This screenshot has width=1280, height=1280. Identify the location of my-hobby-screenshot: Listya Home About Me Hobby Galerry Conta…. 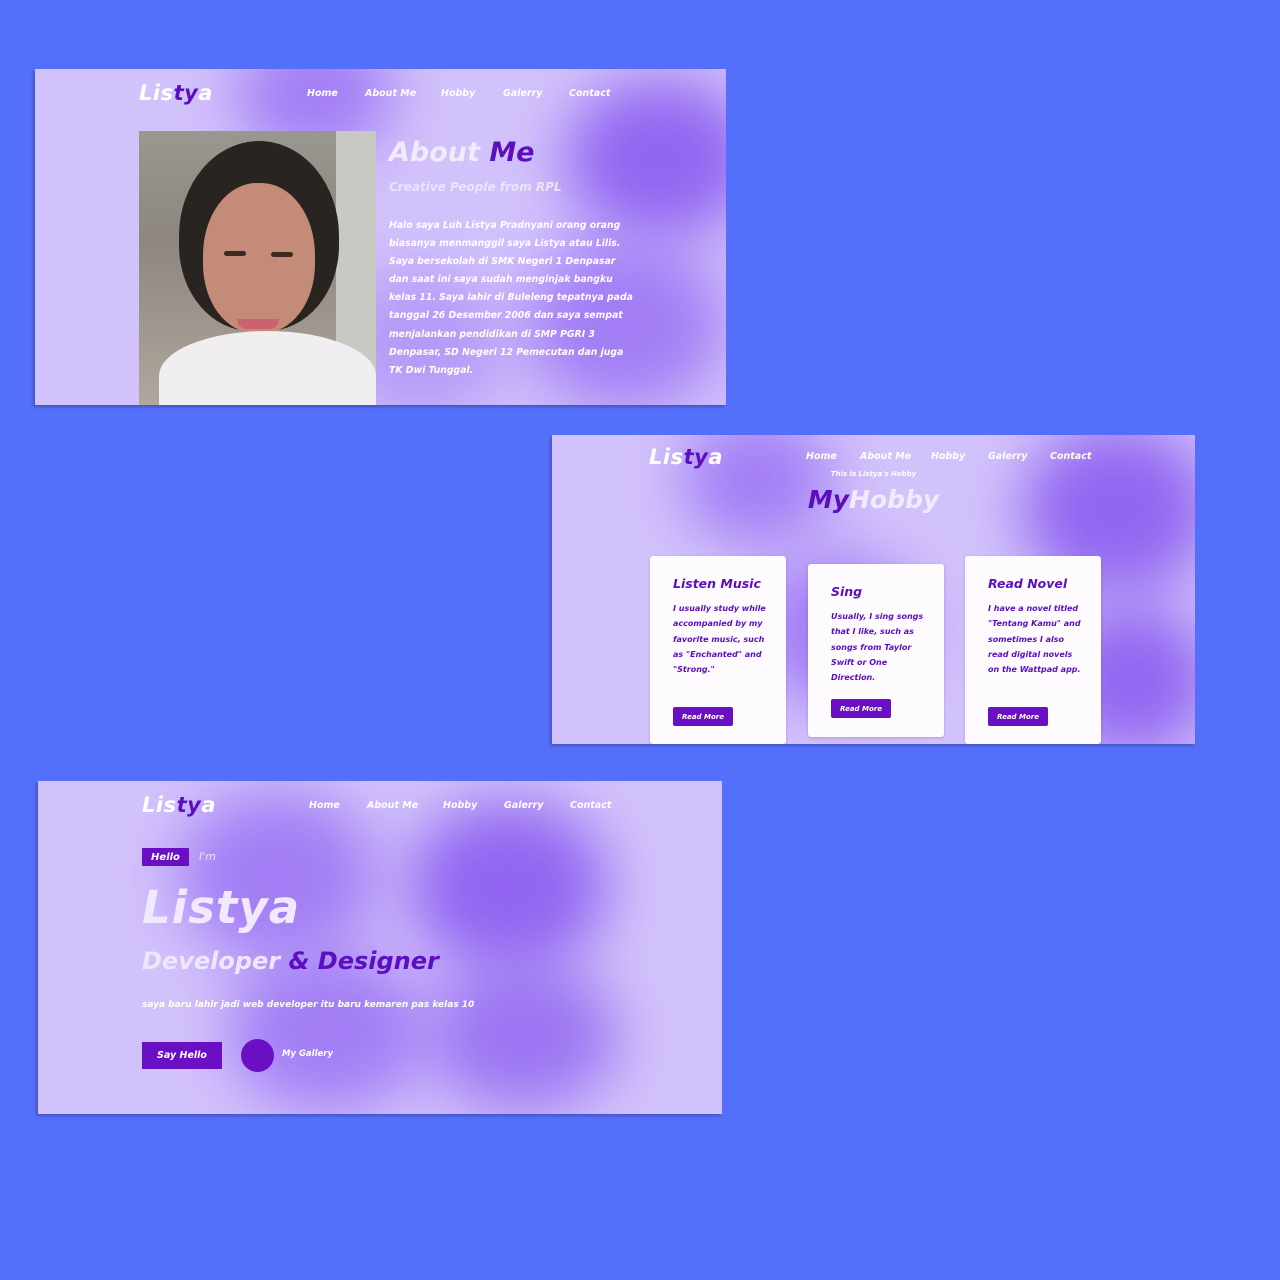
(873, 589).